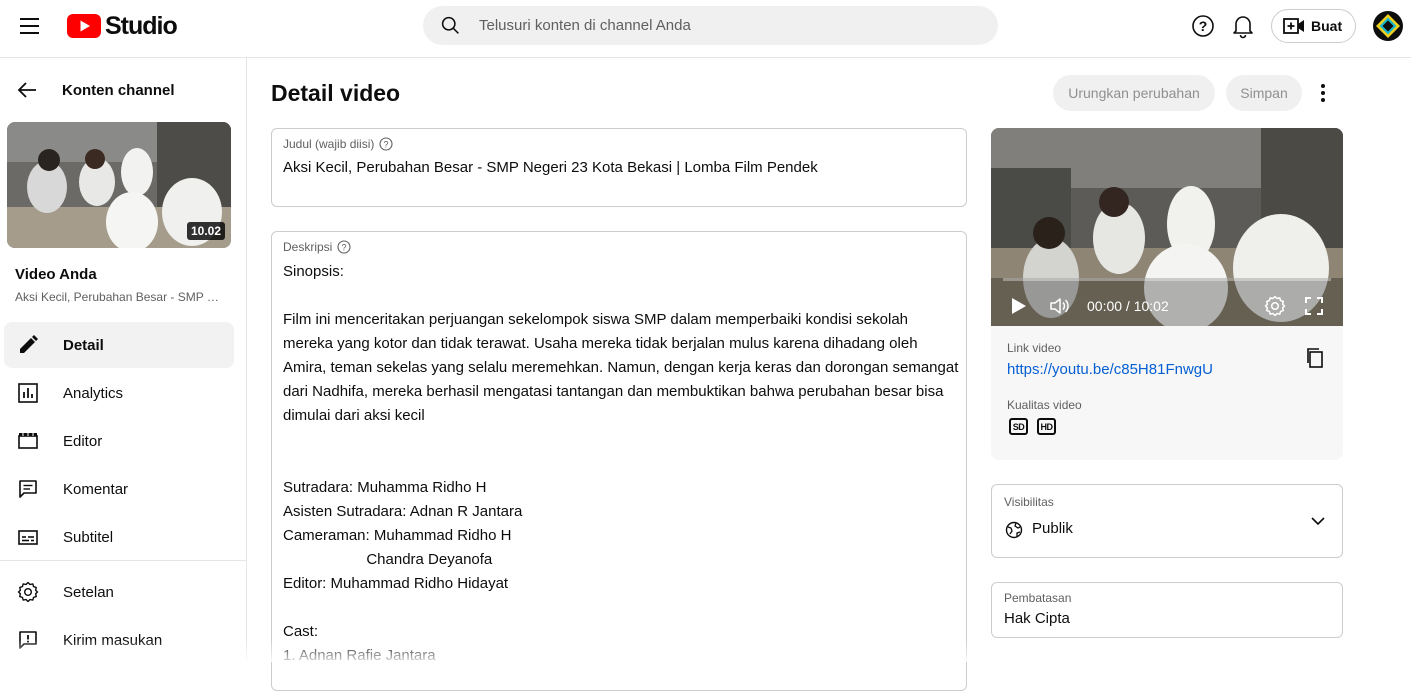 Image resolution: width=1411 pixels, height=691 pixels. What do you see at coordinates (1037, 618) in the screenshot?
I see `restrictions-value: Hak Cipta` at bounding box center [1037, 618].